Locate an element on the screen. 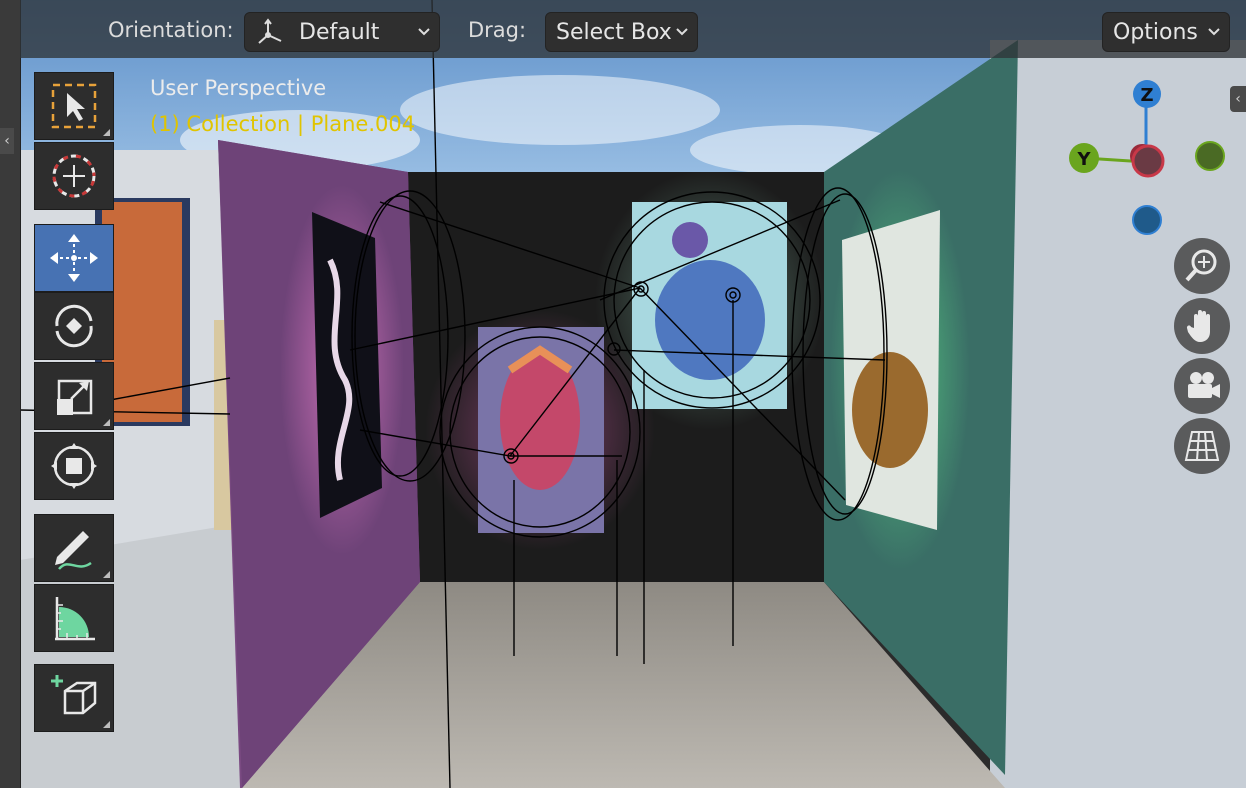 This screenshot has width=1246, height=788. zoom-icon is located at coordinates (1201, 265).